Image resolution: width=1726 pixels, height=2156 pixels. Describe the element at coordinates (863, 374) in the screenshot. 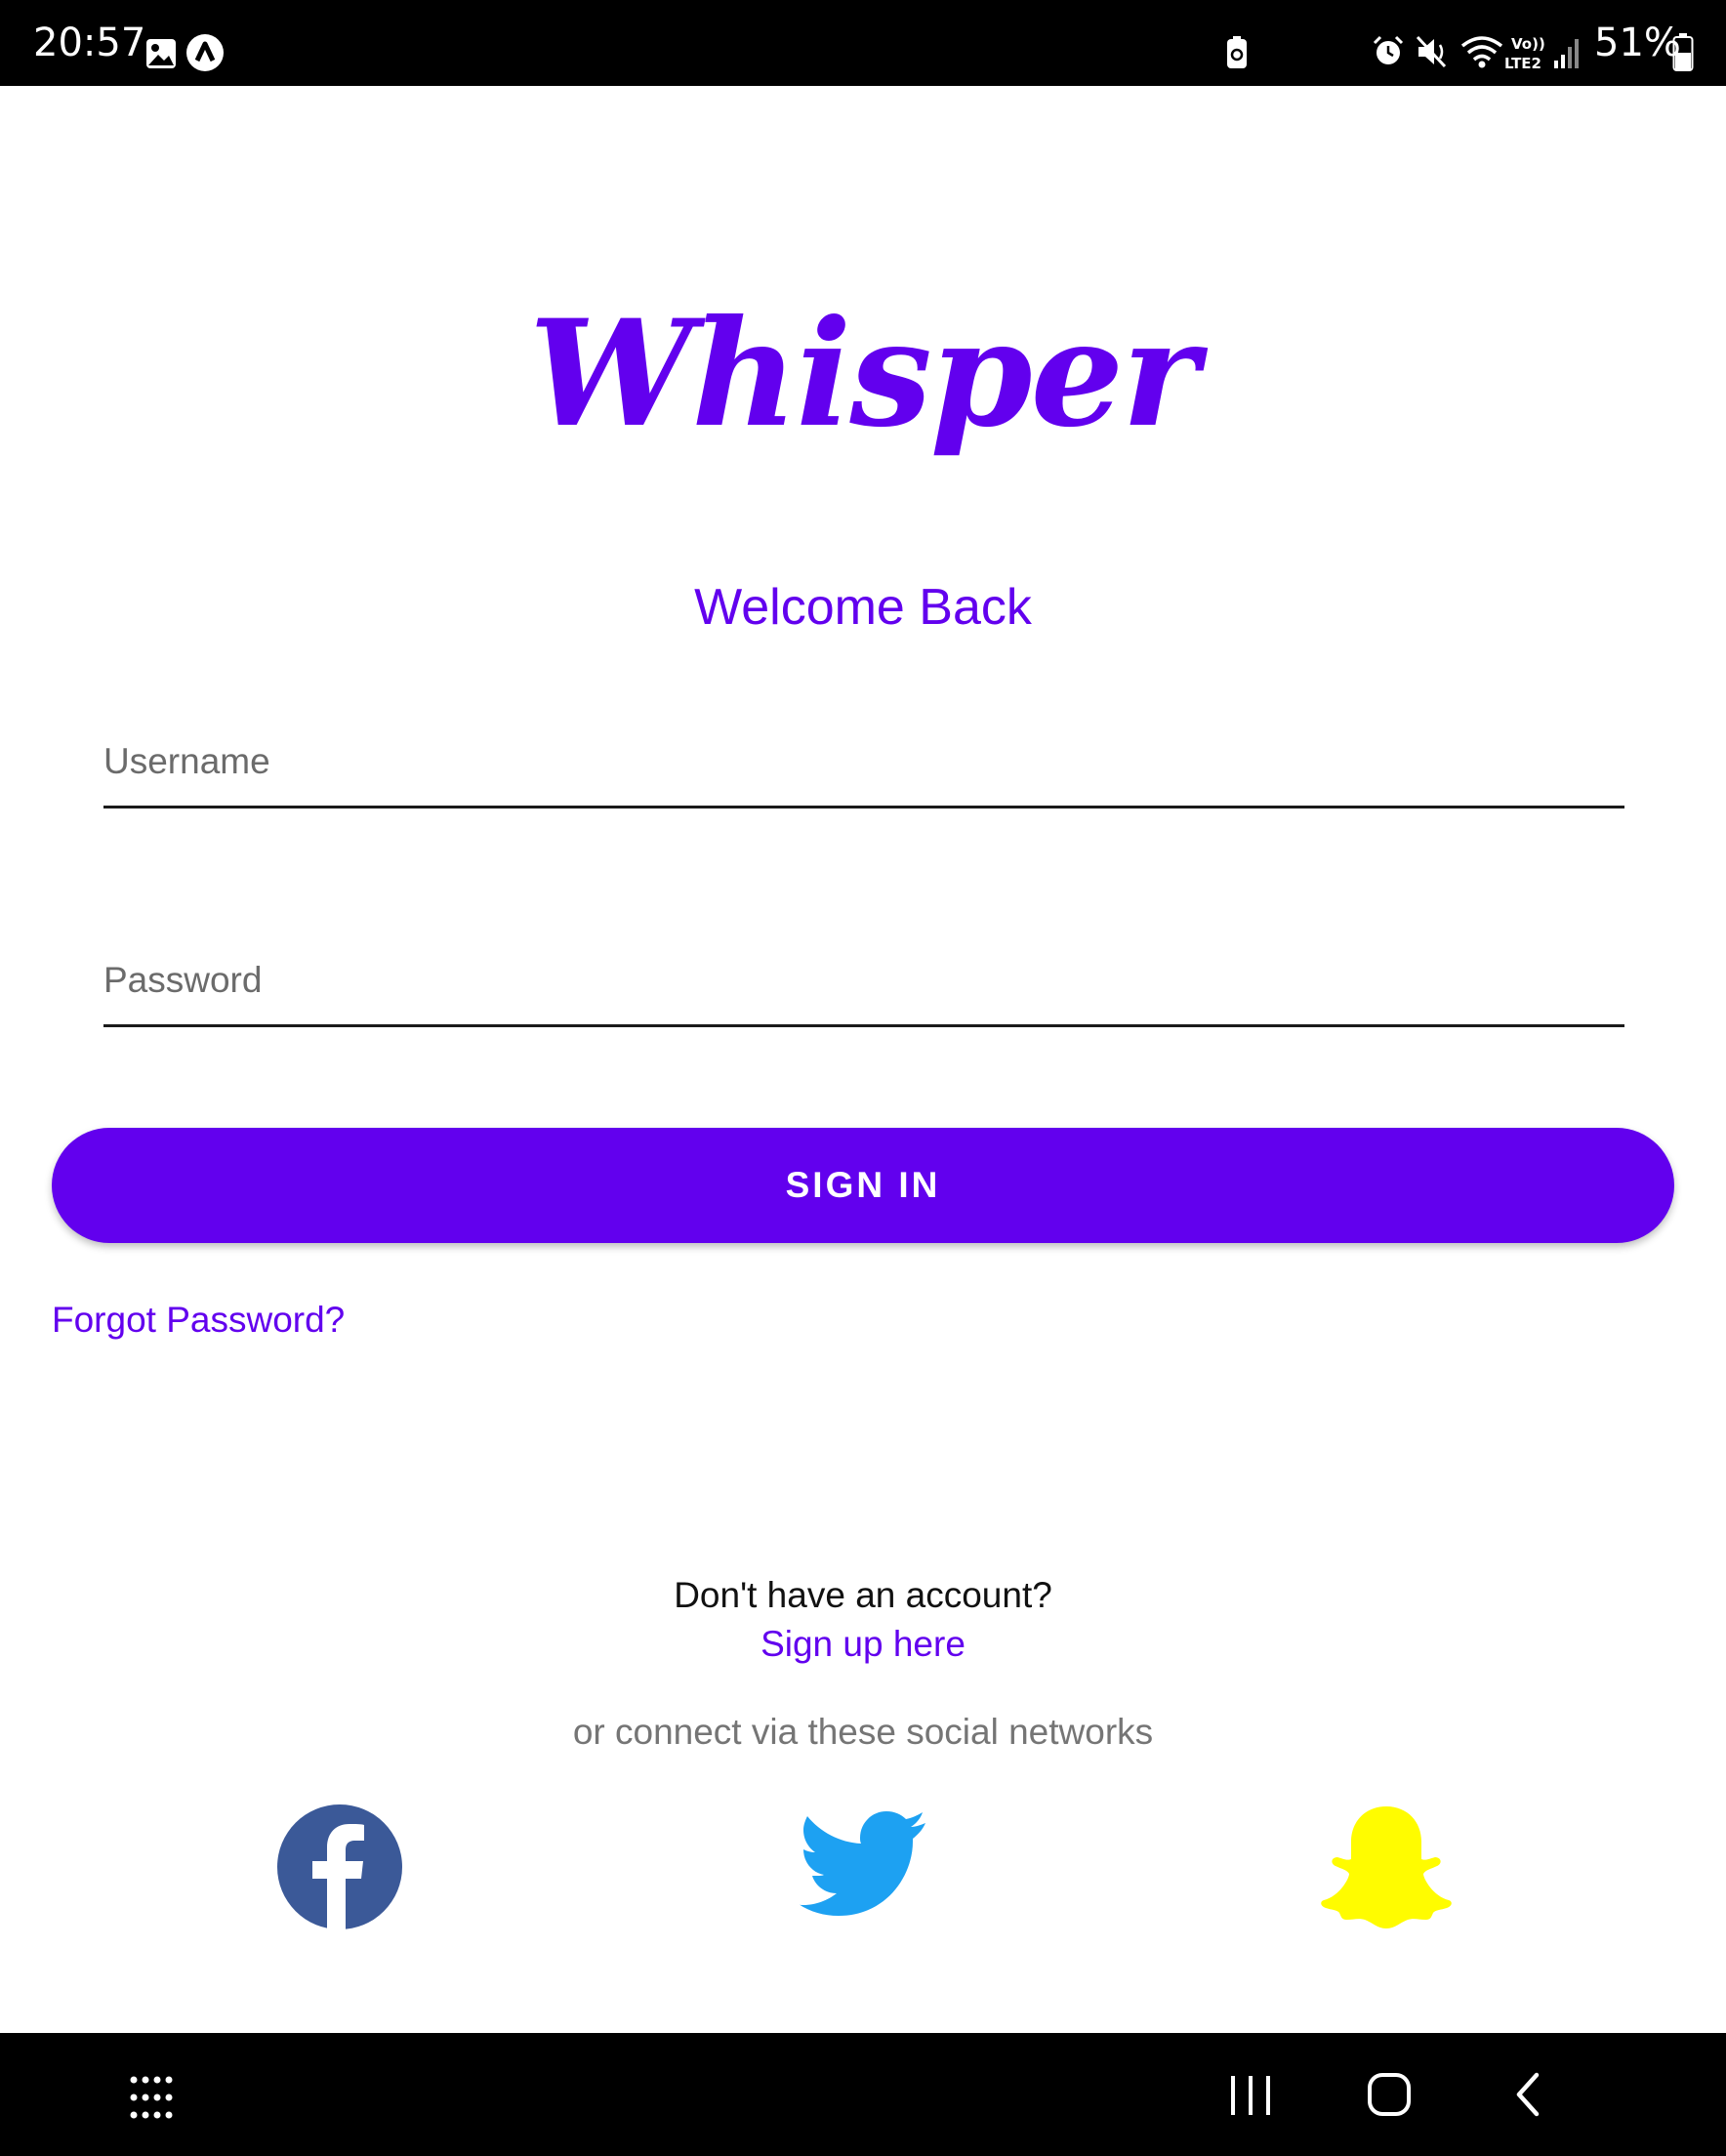

I see `app-logo: Whisper` at that location.